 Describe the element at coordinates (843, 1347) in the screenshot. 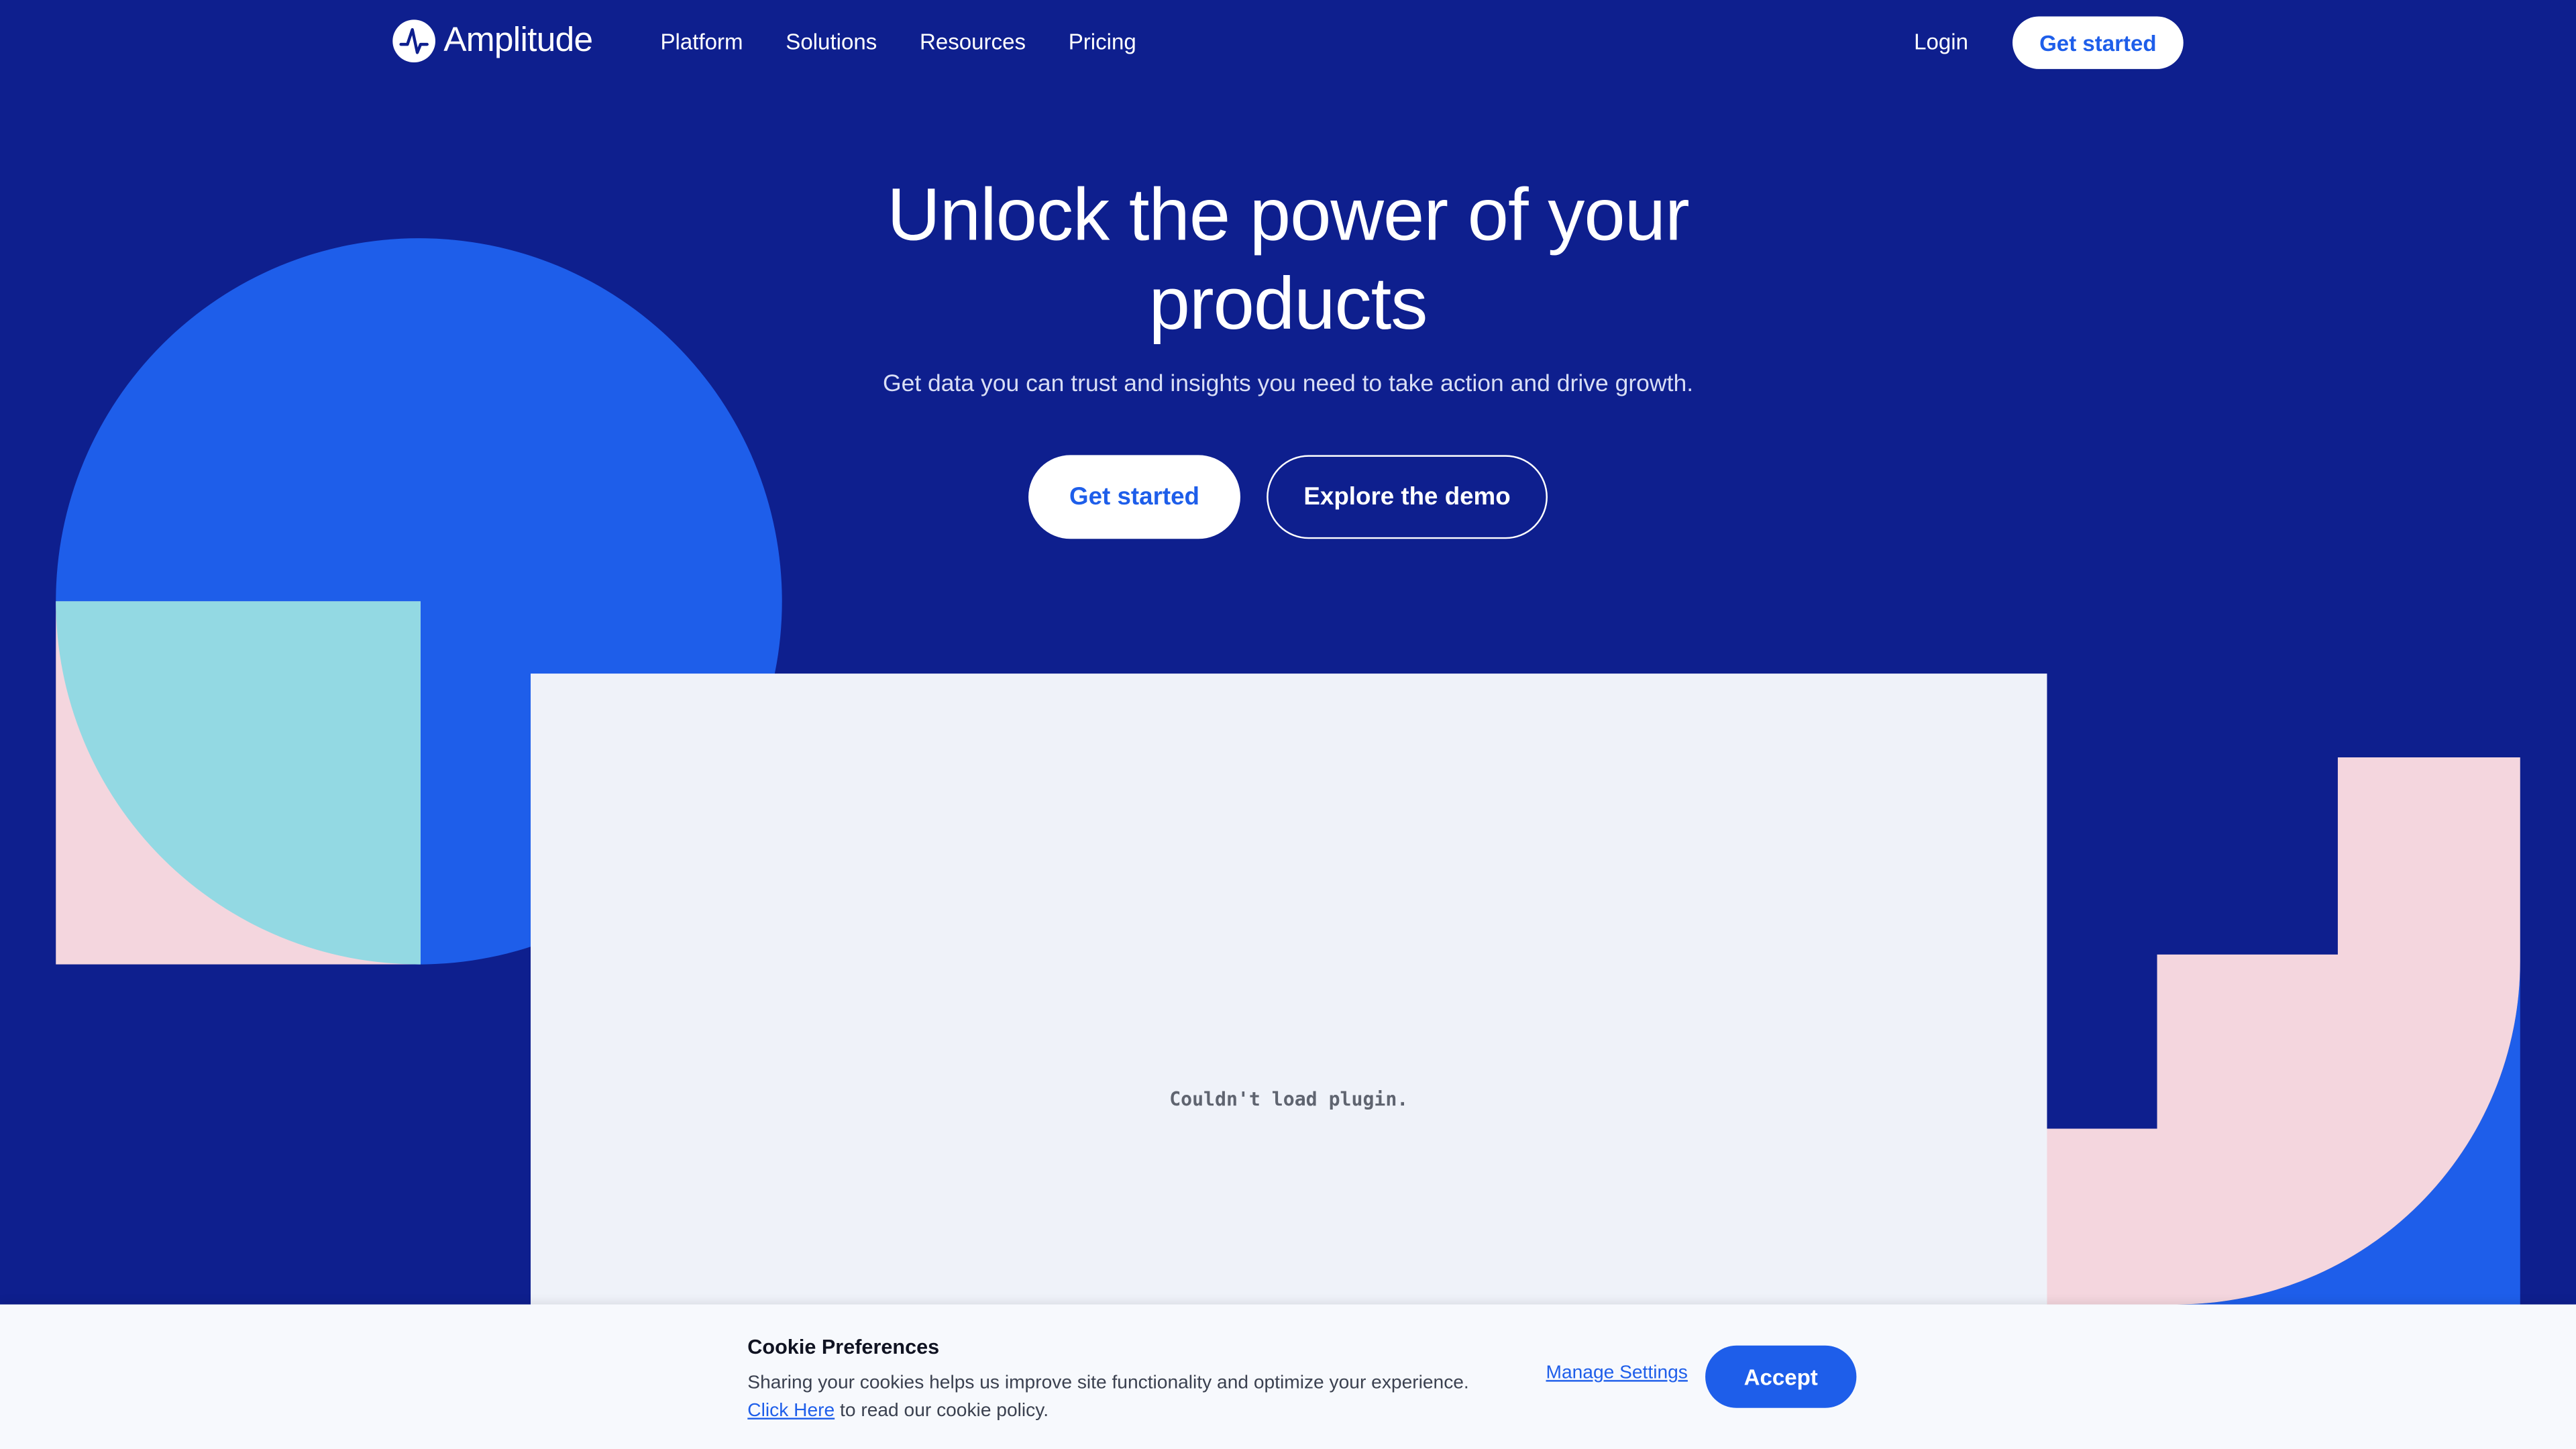

I see `cookie-title: Cookie Preferences` at that location.